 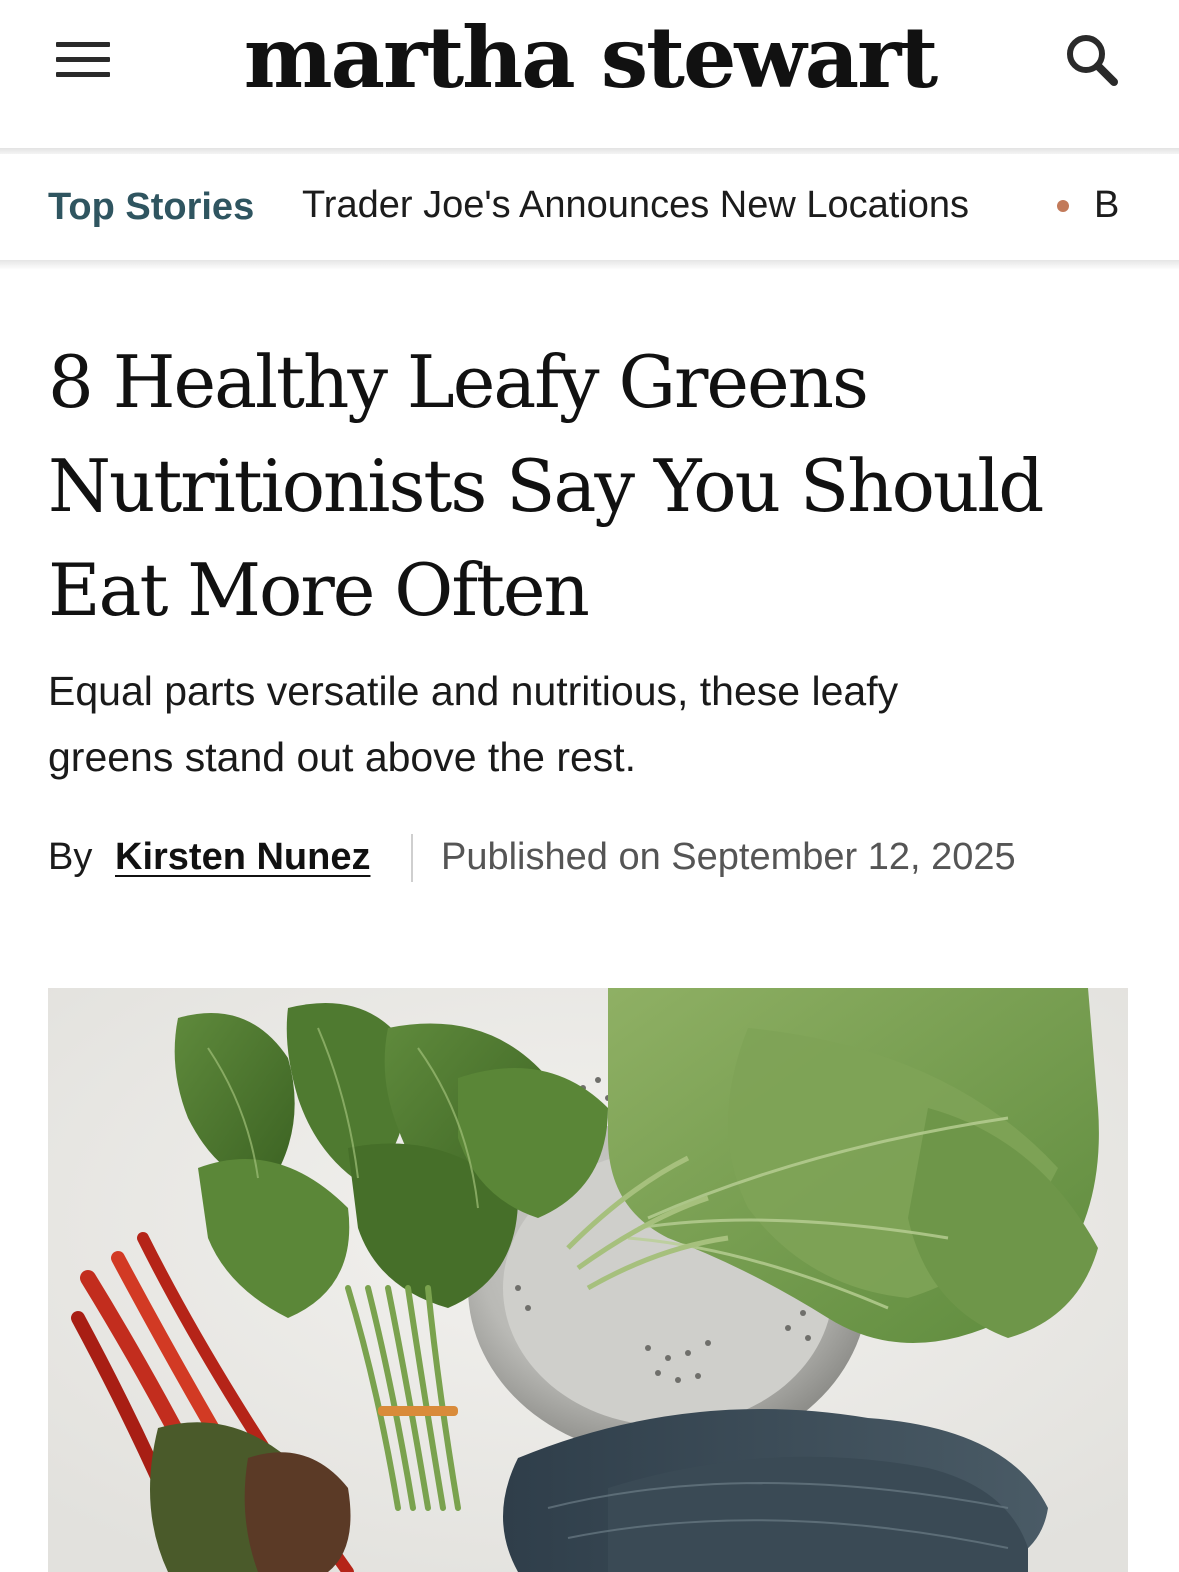 I want to click on search-icon-graphic, so click(x=1092, y=60).